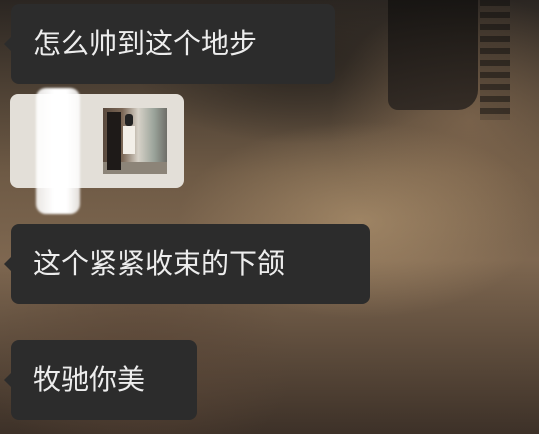 The image size is (539, 434). I want to click on background-shadow, so click(433, 55).